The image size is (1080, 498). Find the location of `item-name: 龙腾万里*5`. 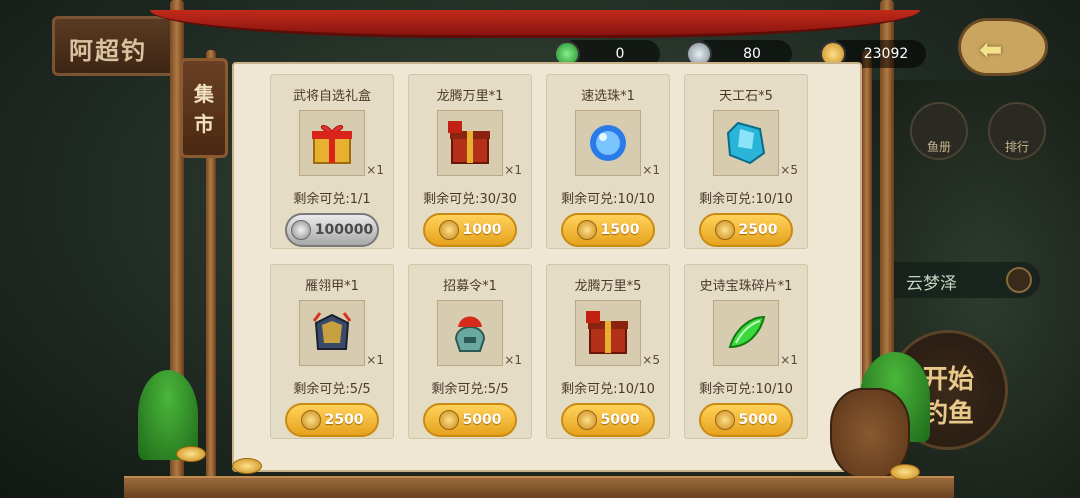

item-name: 龙腾万里*5 is located at coordinates (608, 286).